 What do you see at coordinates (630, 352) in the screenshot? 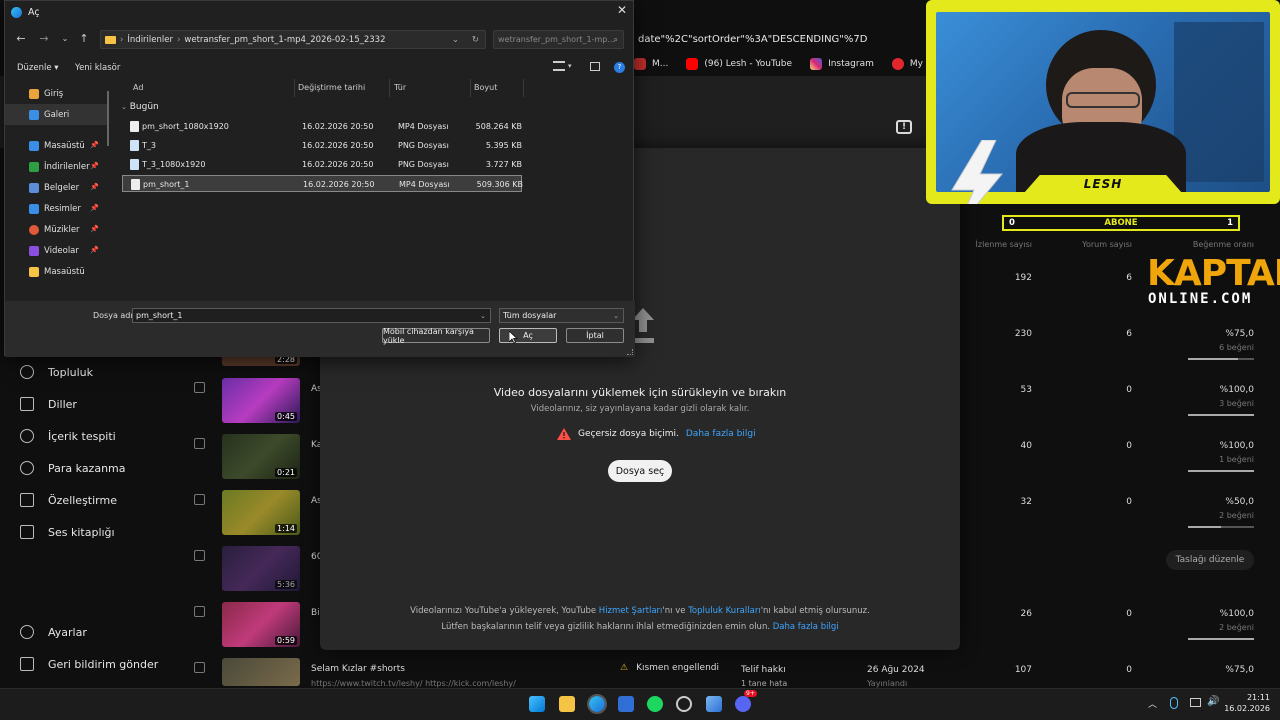
I see `resize-grip-icon` at bounding box center [630, 352].